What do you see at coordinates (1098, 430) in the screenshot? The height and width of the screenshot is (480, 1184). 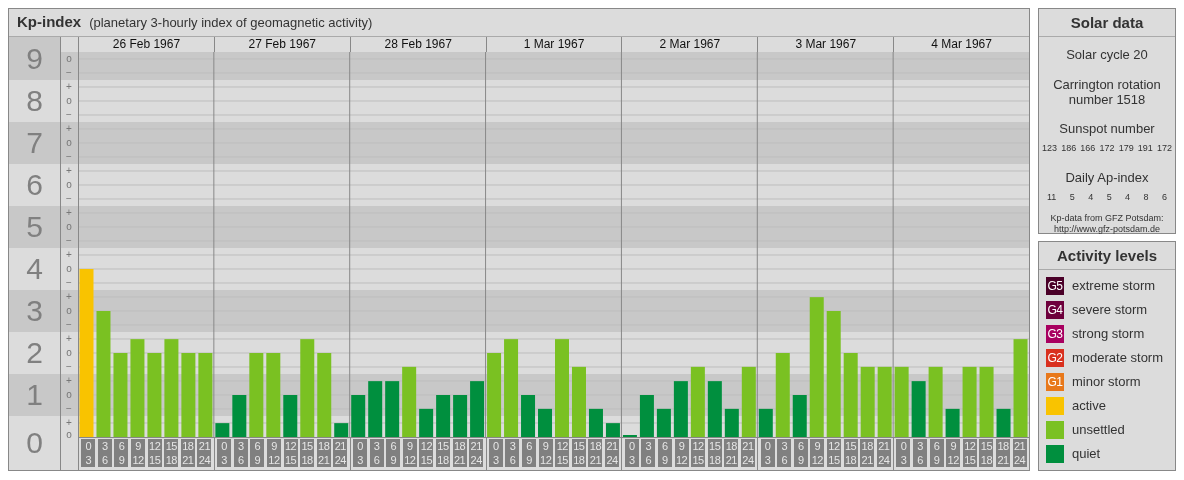 I see `legend-label: unsettled` at bounding box center [1098, 430].